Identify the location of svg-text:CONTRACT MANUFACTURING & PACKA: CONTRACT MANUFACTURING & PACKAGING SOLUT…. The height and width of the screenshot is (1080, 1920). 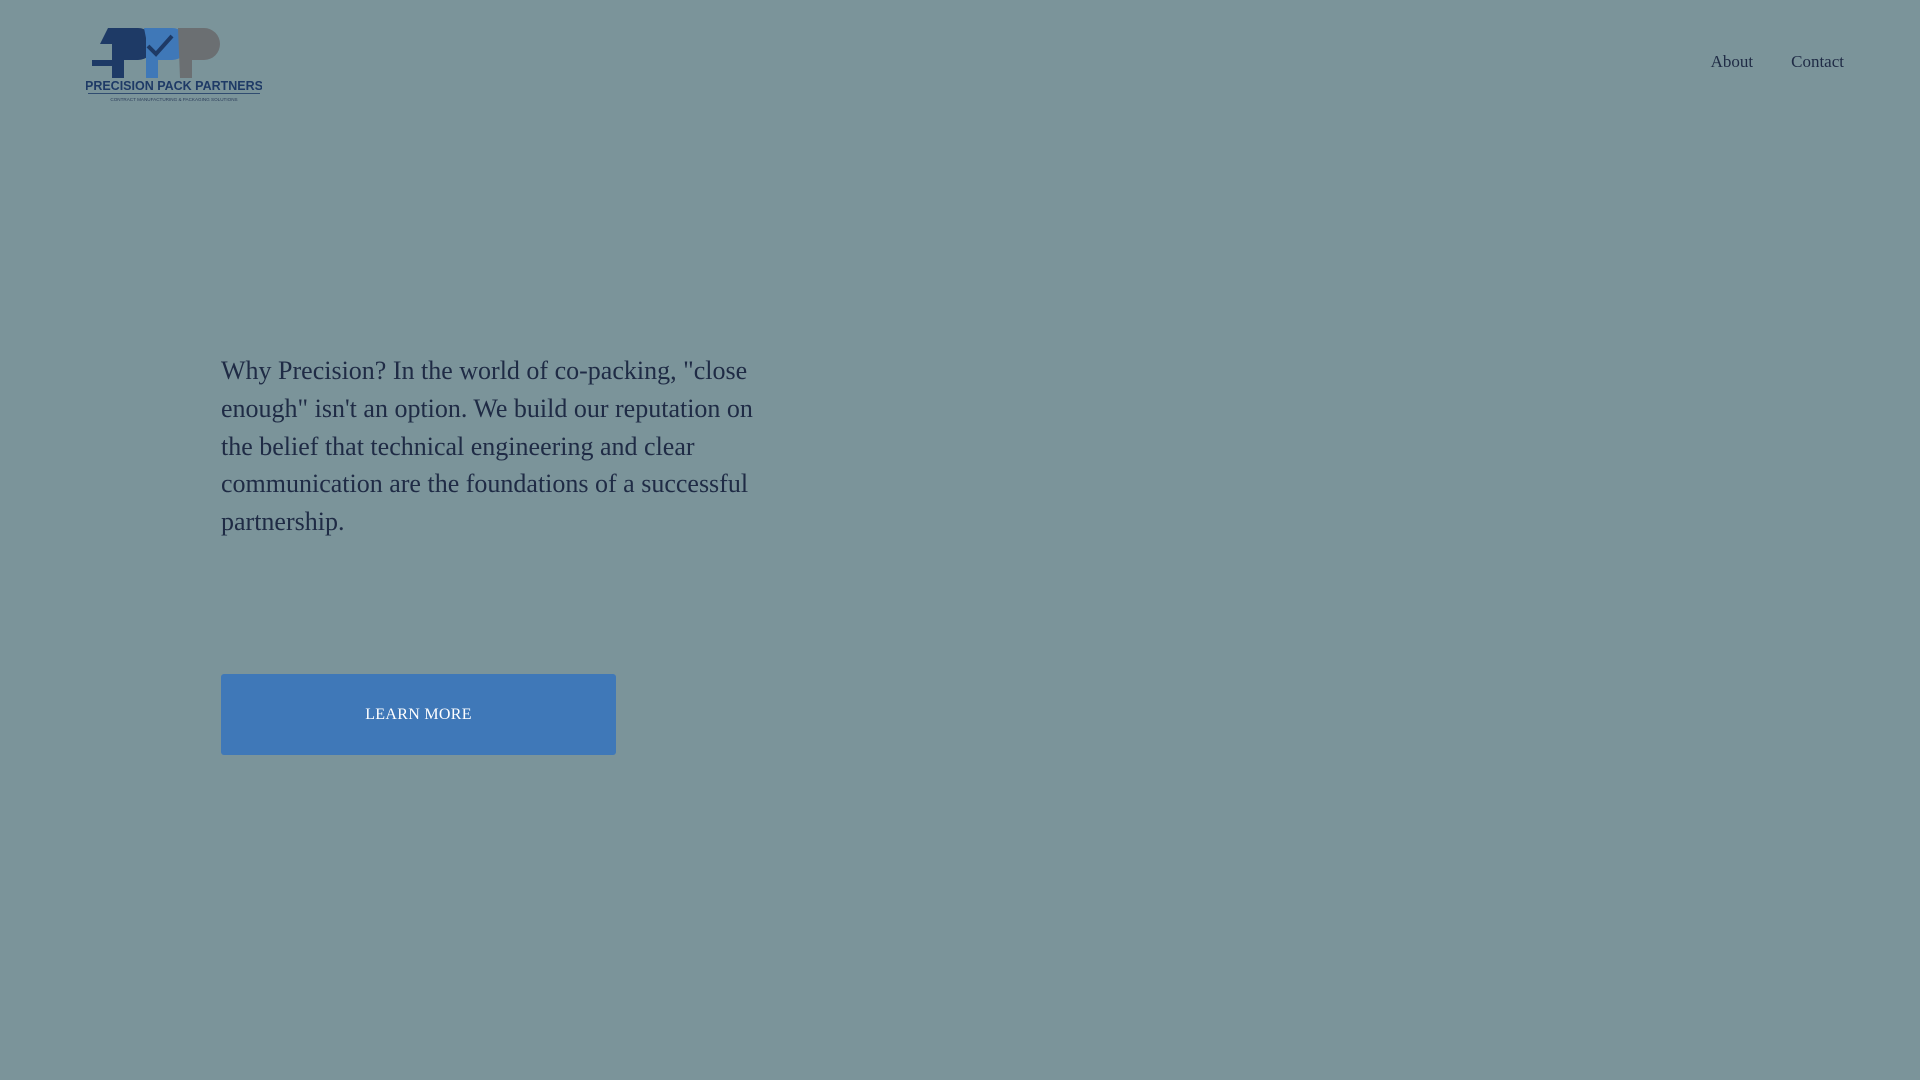
(173, 99).